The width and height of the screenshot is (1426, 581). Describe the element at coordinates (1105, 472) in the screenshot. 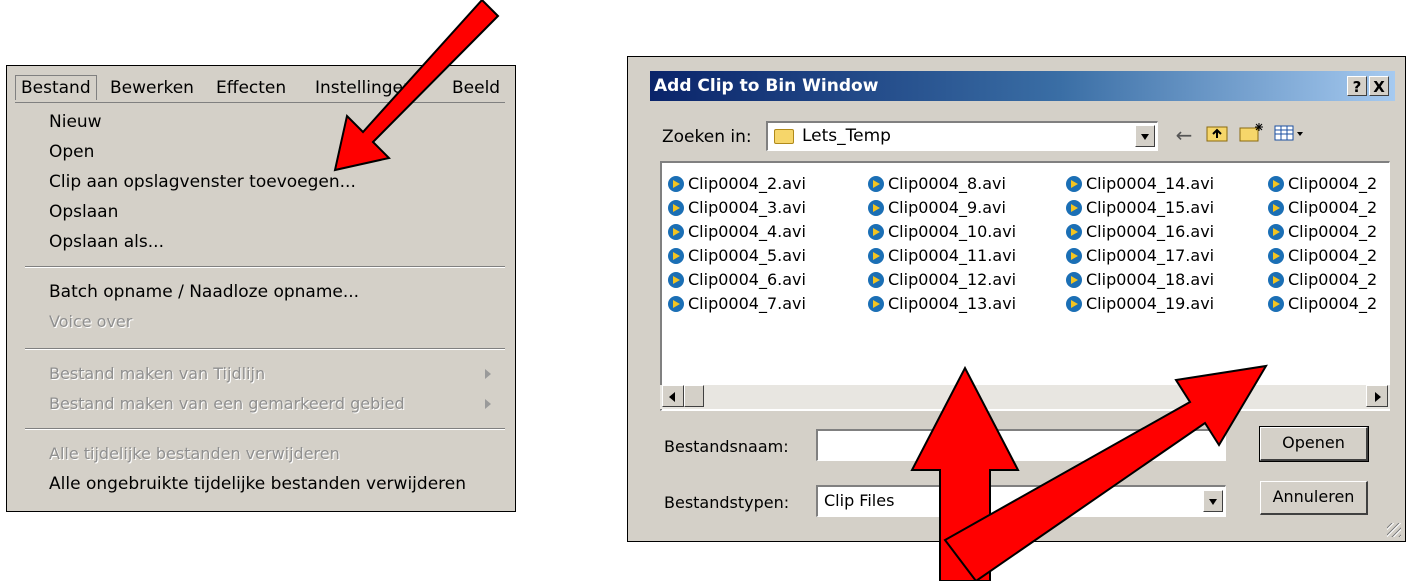

I see `red-arrow-to-file-list-right` at that location.